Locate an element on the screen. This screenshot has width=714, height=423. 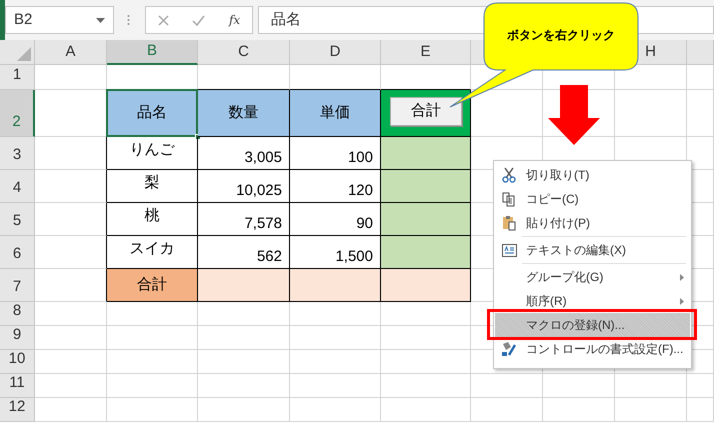
menu-item: コピー(C) is located at coordinates (592, 199).